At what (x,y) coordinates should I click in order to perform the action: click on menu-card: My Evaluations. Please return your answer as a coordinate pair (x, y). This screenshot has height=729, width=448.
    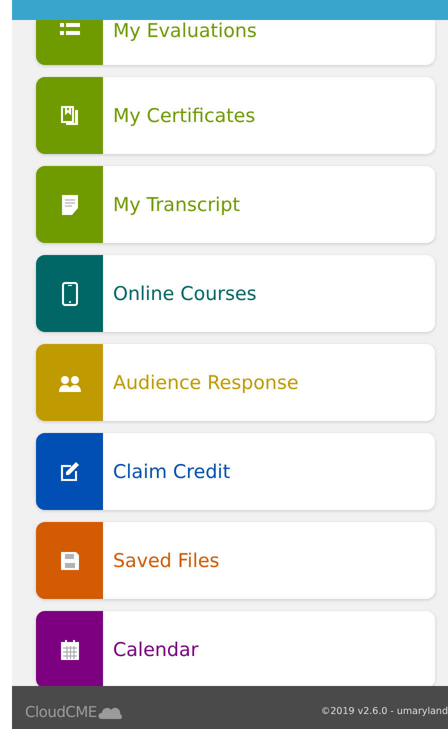
    Looking at the image, I should click on (235, 42).